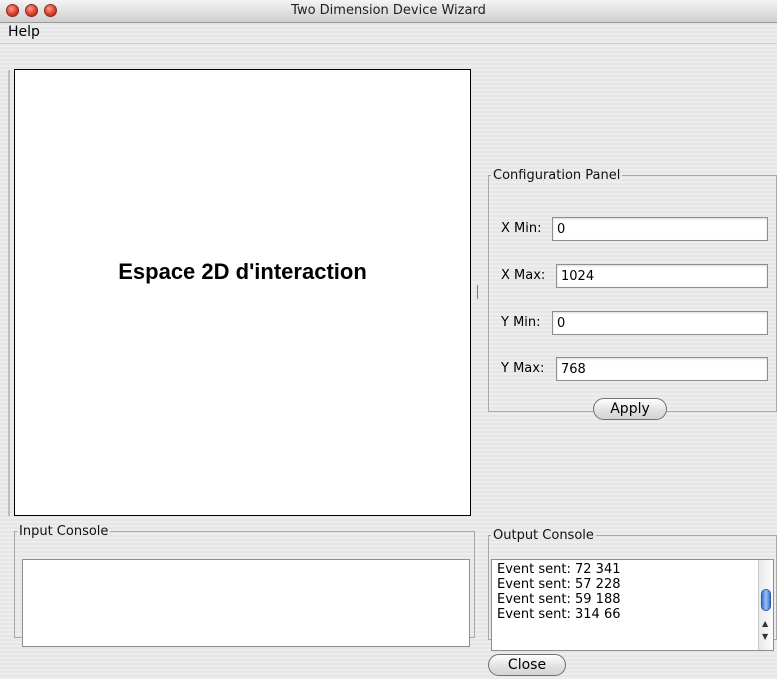 The height and width of the screenshot is (679, 777). What do you see at coordinates (559, 614) in the screenshot?
I see `output-line: Event sent: 314 66` at bounding box center [559, 614].